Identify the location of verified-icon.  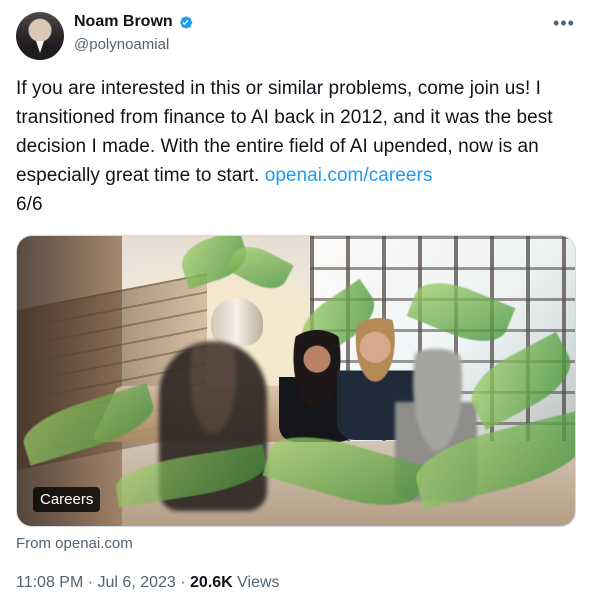
(185, 22).